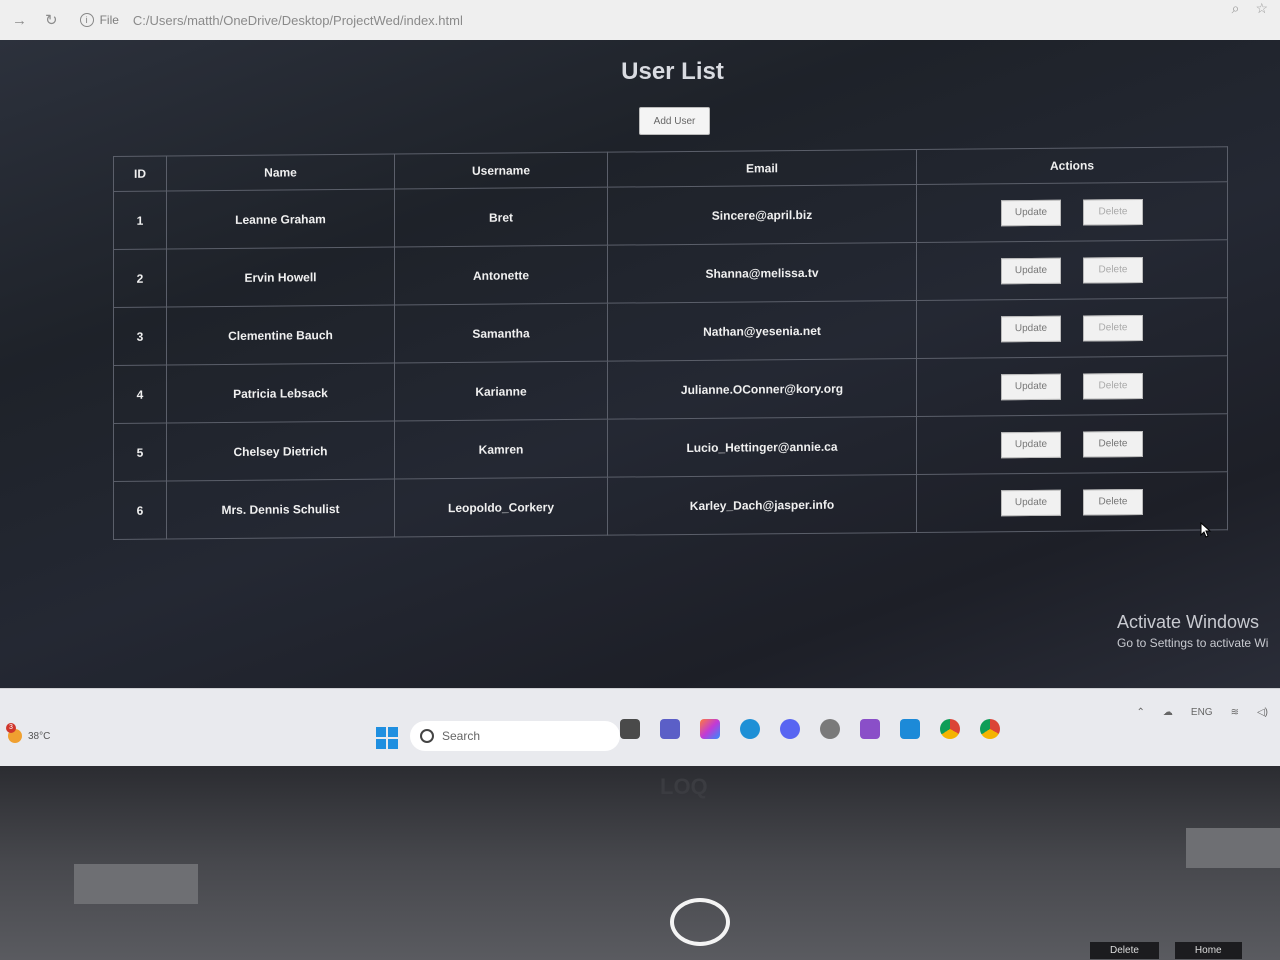 The height and width of the screenshot is (960, 1280). What do you see at coordinates (387, 738) in the screenshot?
I see `windows-start-icon` at bounding box center [387, 738].